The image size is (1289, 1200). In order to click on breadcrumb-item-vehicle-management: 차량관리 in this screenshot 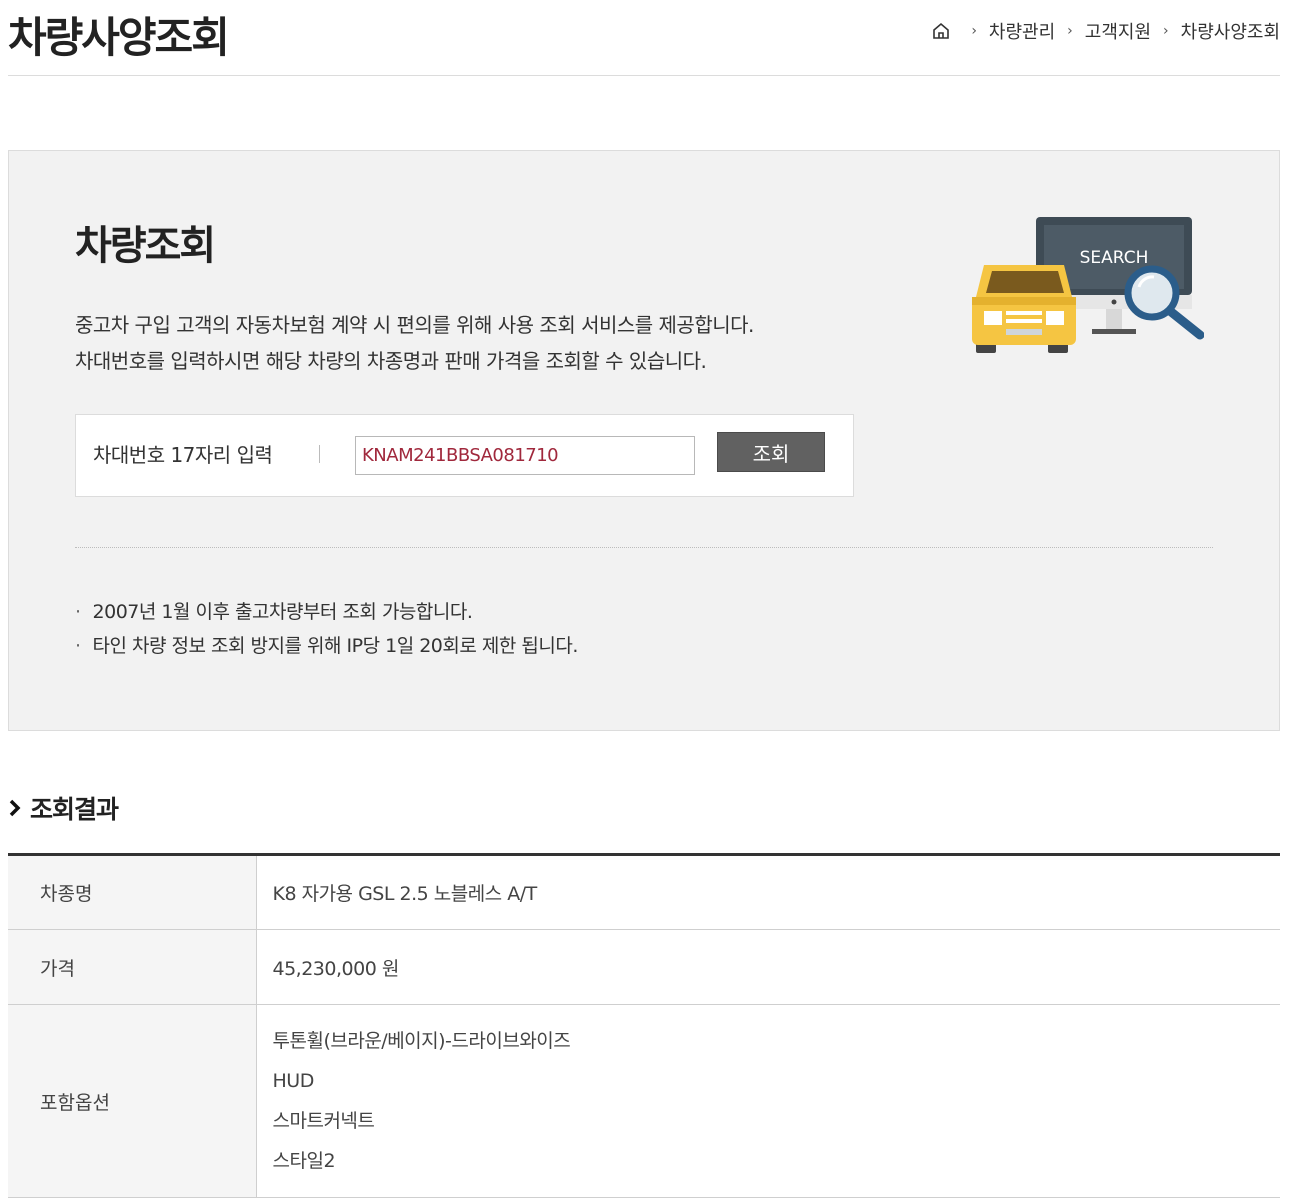, I will do `click(1022, 31)`.